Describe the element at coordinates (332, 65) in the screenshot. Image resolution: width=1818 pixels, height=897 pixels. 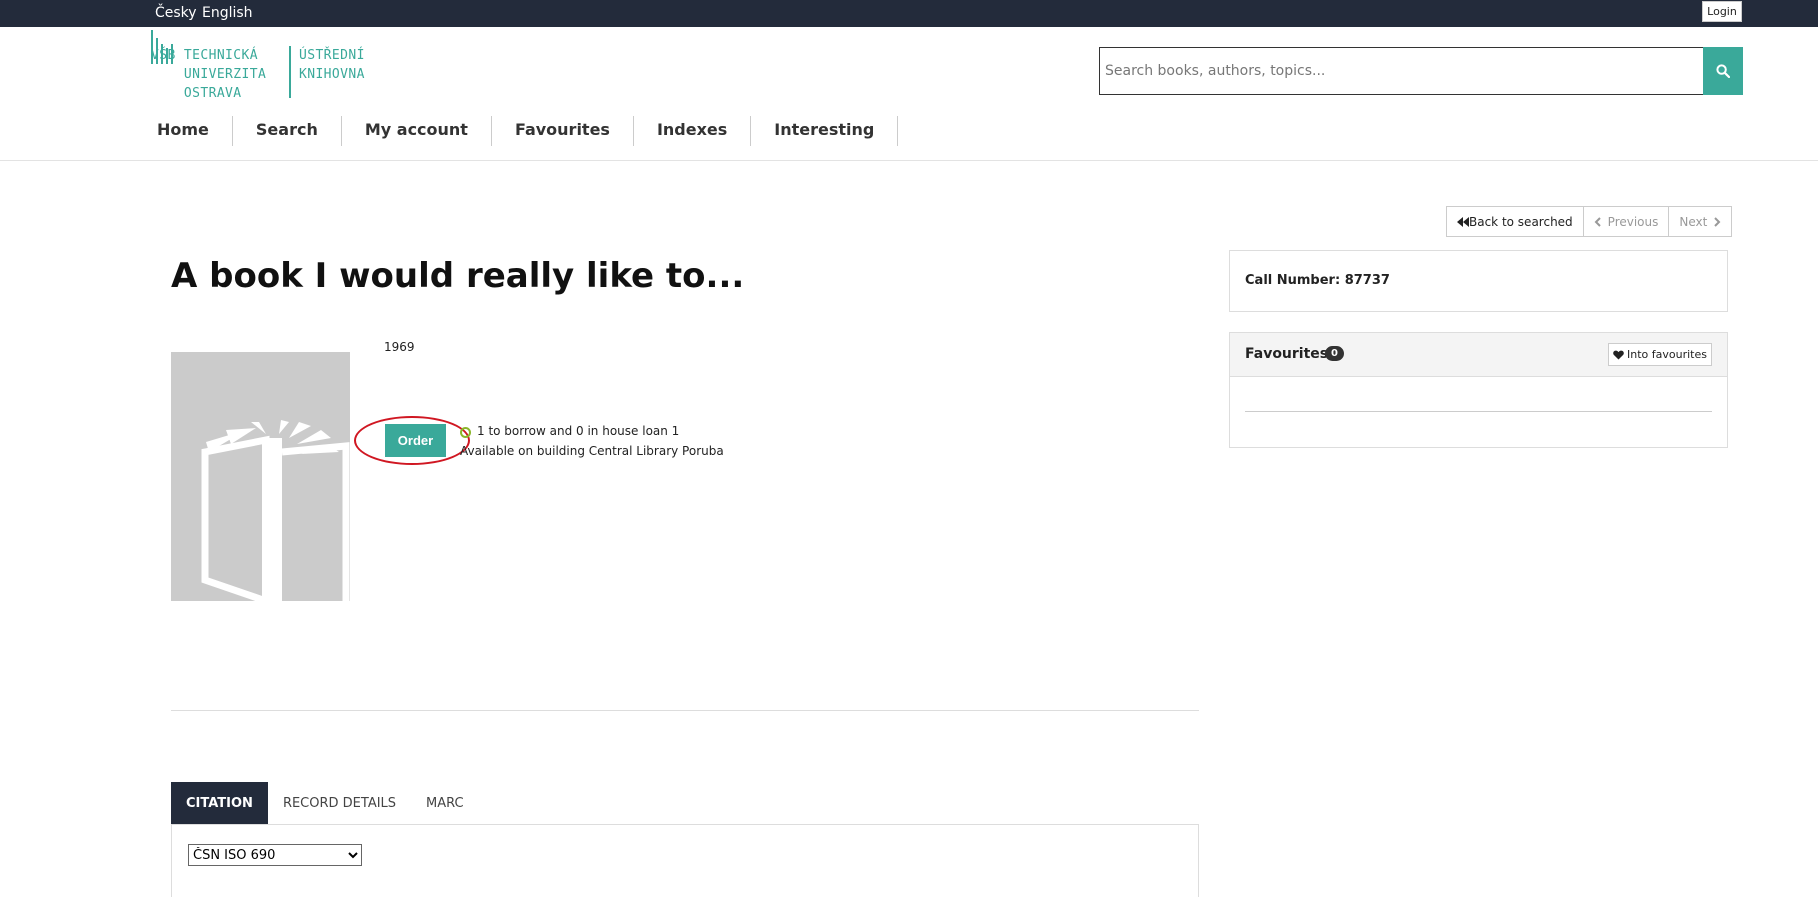
I see `logo-library-text: ÚSTŘEDNÍ KNIHOVNA` at that location.